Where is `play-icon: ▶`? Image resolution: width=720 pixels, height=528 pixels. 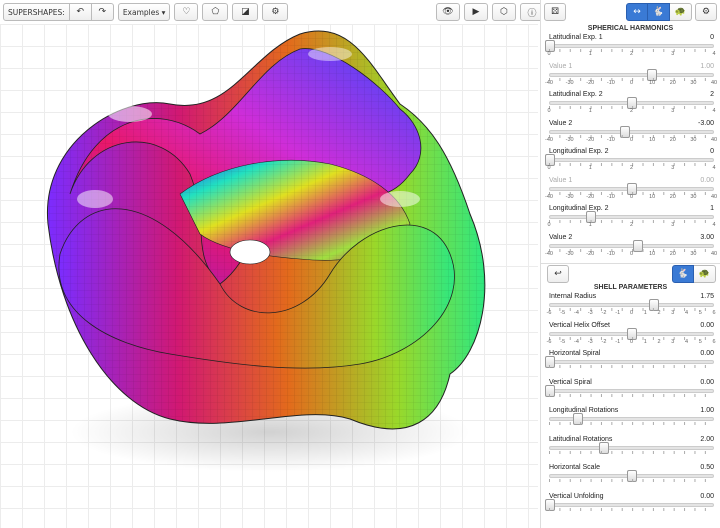 play-icon: ▶ is located at coordinates (476, 12).